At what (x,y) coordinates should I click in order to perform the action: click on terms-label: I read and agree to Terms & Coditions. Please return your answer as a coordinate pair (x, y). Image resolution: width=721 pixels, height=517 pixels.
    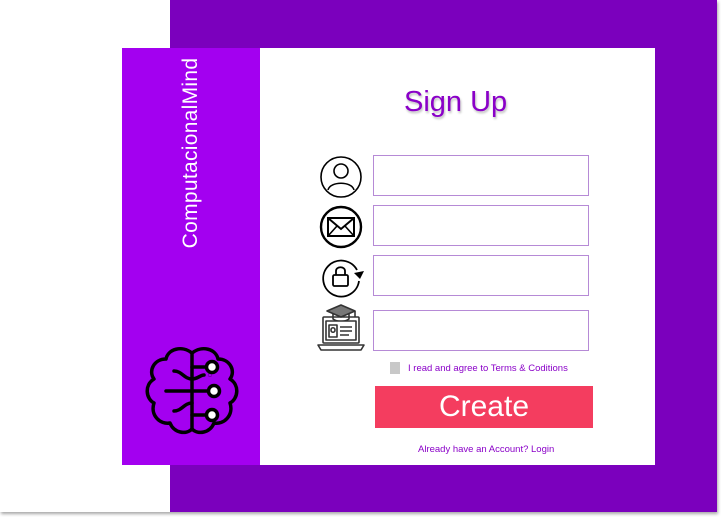
    Looking at the image, I should click on (488, 368).